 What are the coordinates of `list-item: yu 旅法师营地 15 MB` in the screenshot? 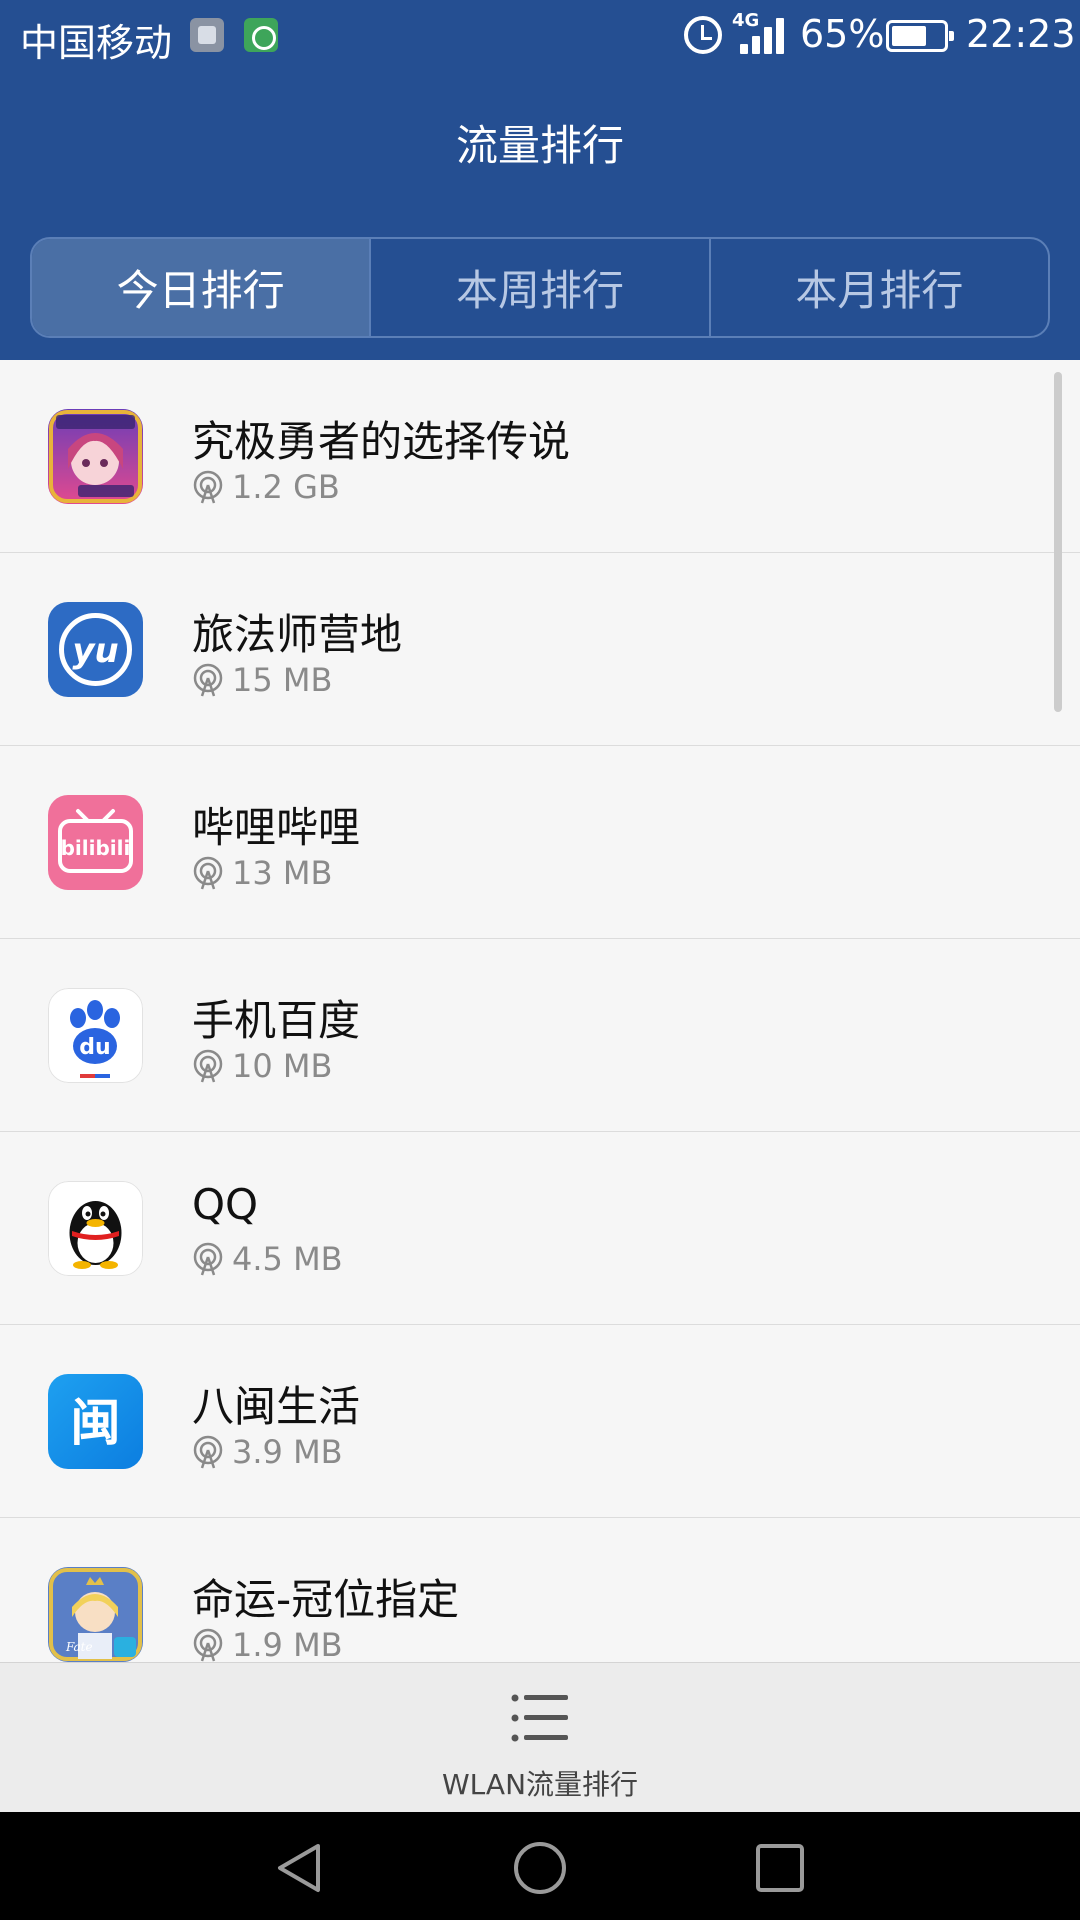 It's located at (540, 649).